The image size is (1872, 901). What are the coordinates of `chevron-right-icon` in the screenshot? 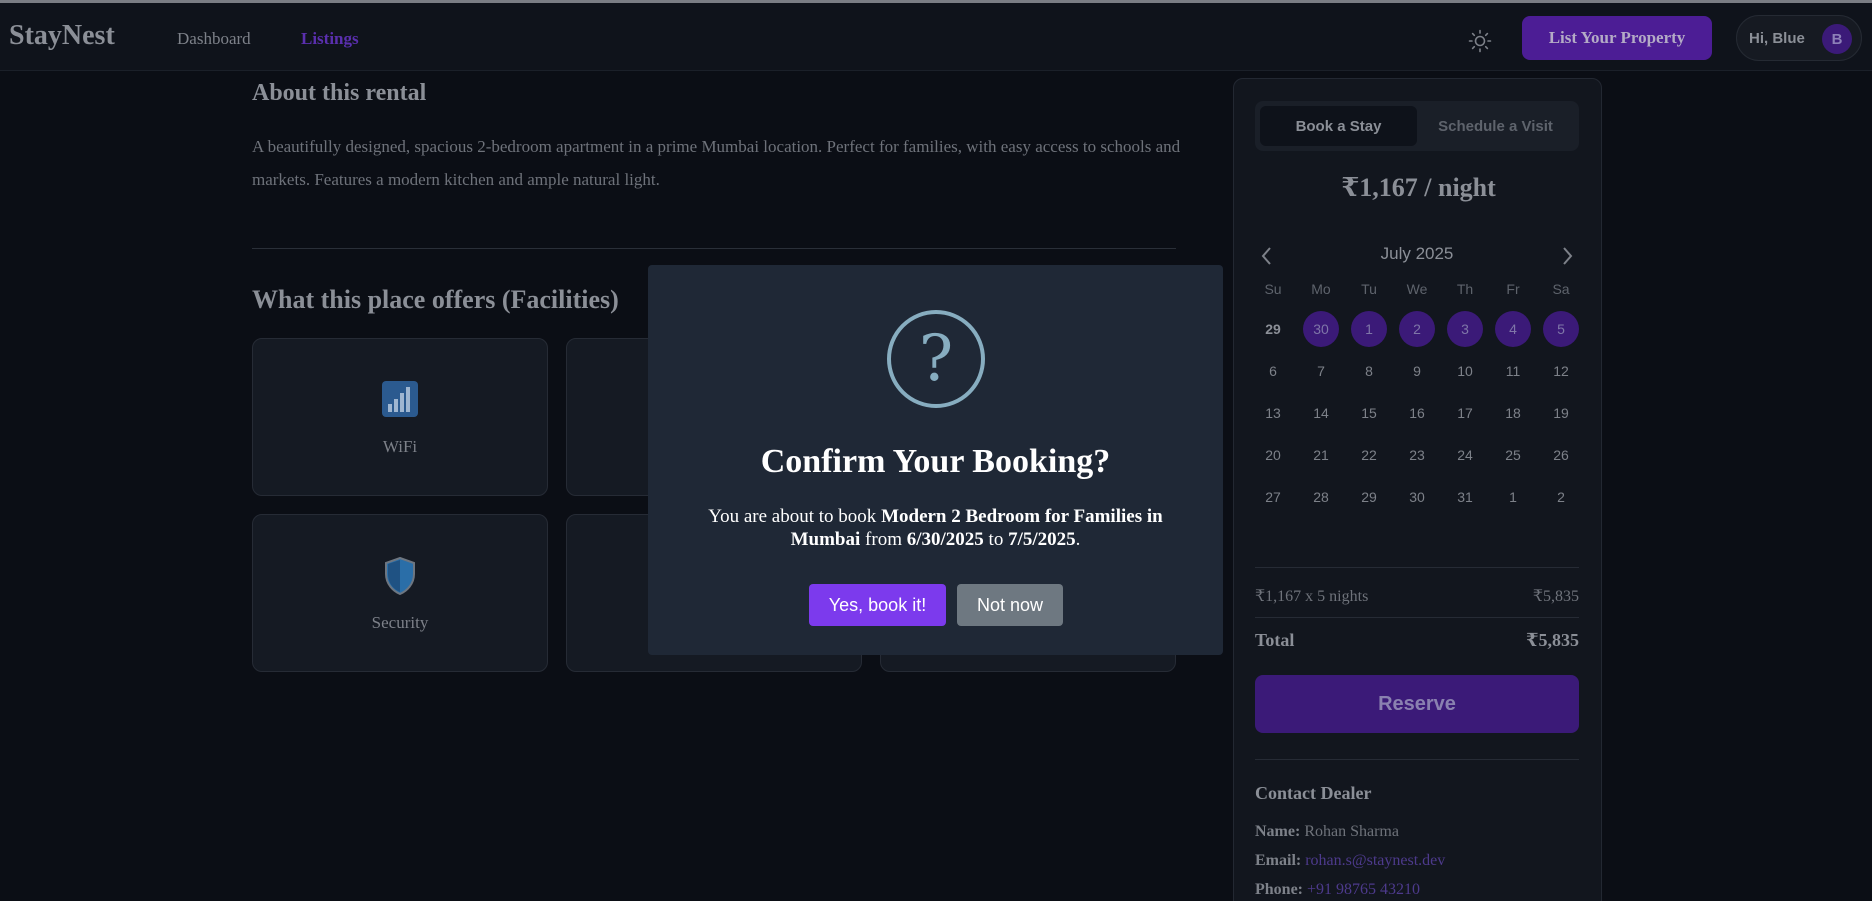 It's located at (1567, 256).